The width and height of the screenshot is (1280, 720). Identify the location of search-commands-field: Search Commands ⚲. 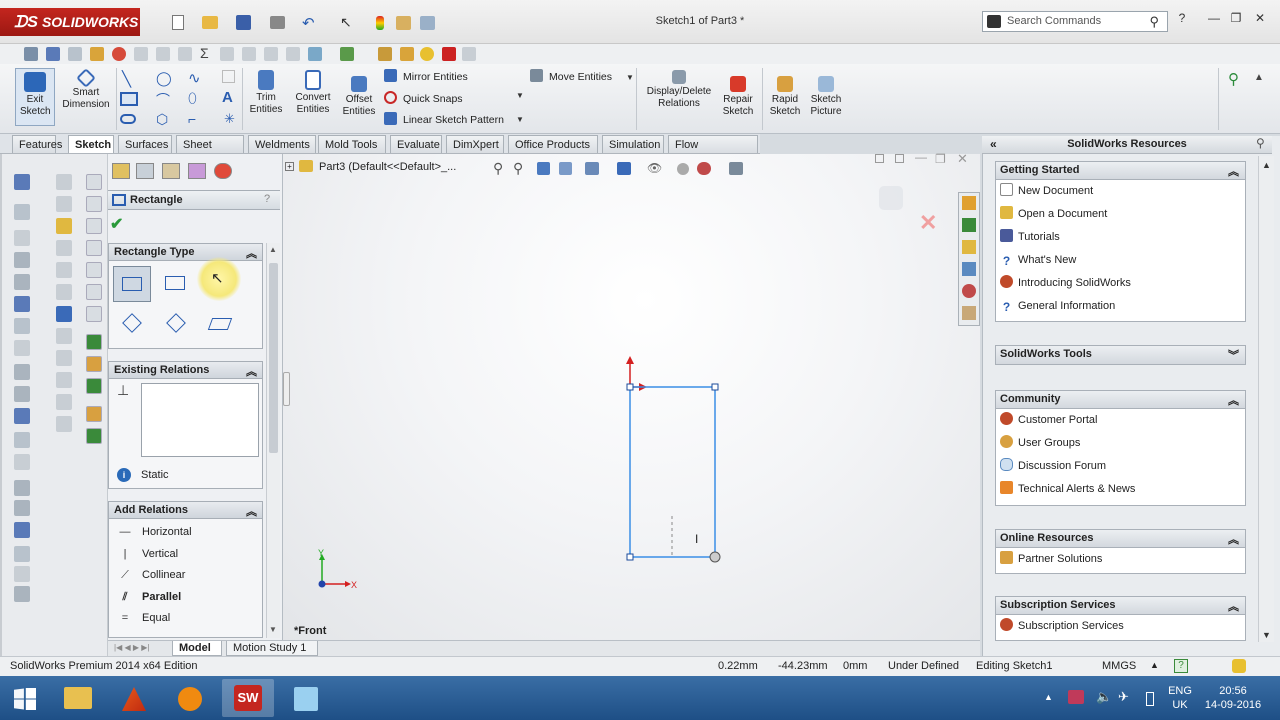
(1075, 21).